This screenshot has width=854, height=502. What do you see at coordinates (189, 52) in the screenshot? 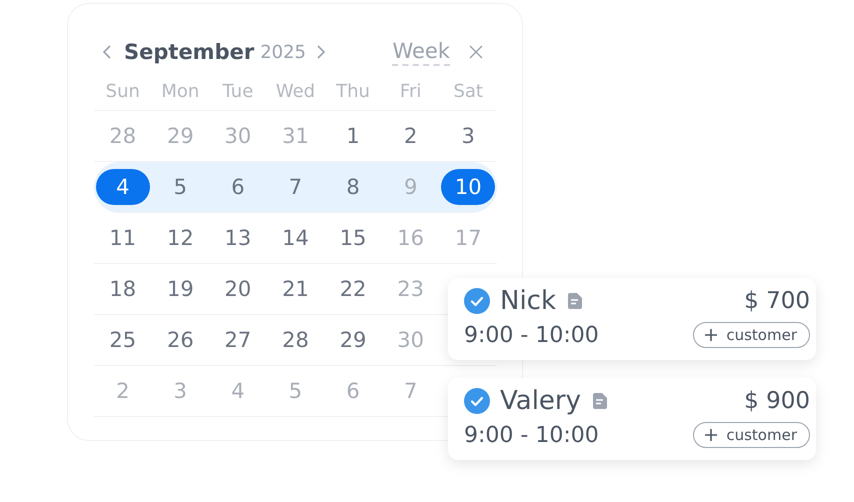
I see `month-label: September` at bounding box center [189, 52].